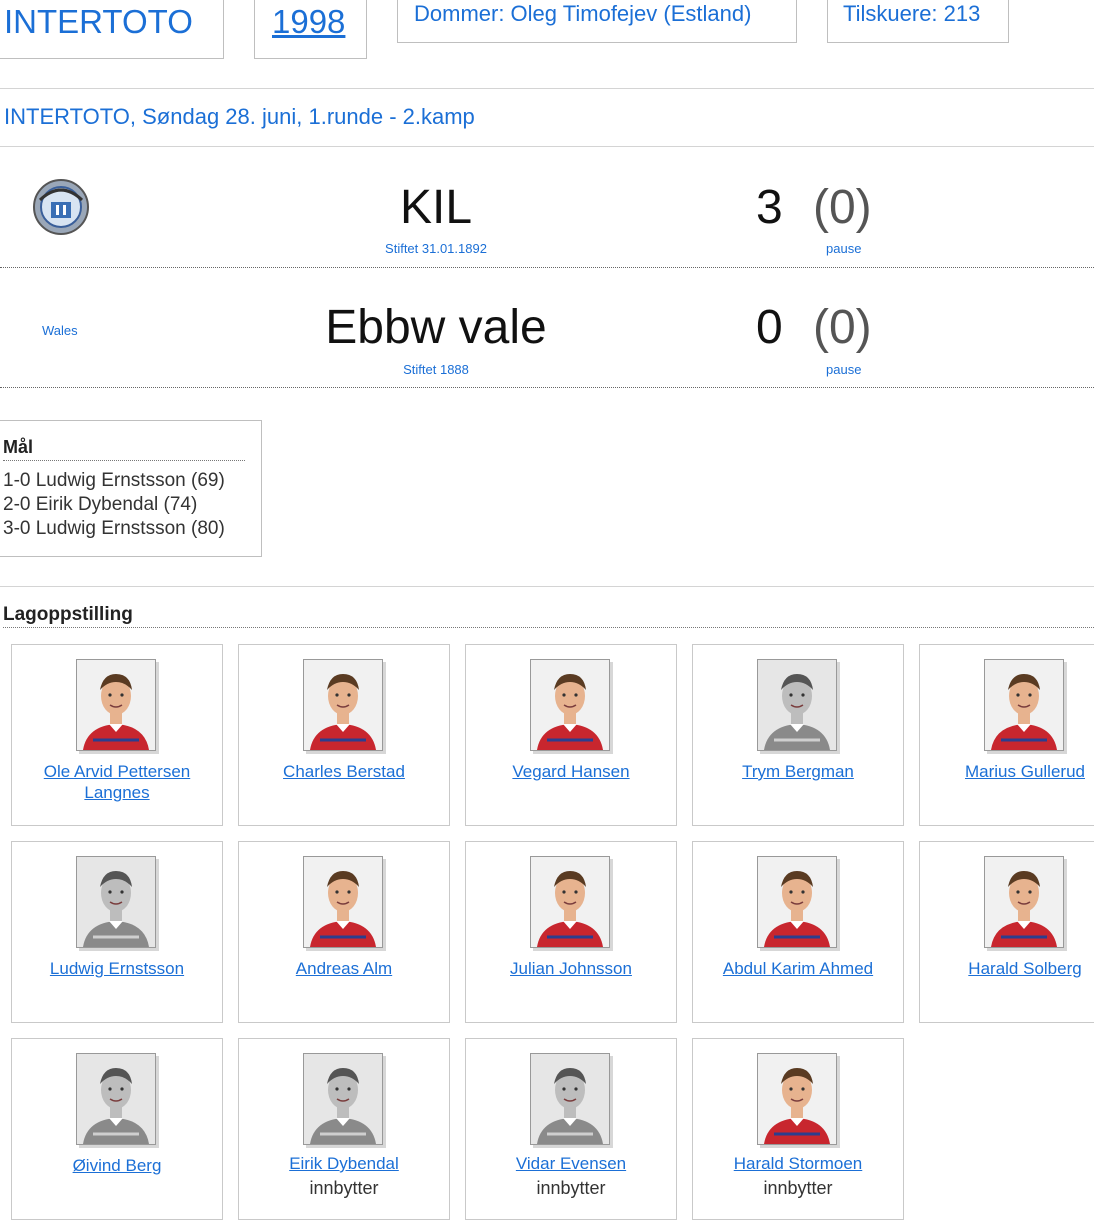 The height and width of the screenshot is (1220, 1094). I want to click on player-name-link: Eirik Dybendal, so click(344, 1163).